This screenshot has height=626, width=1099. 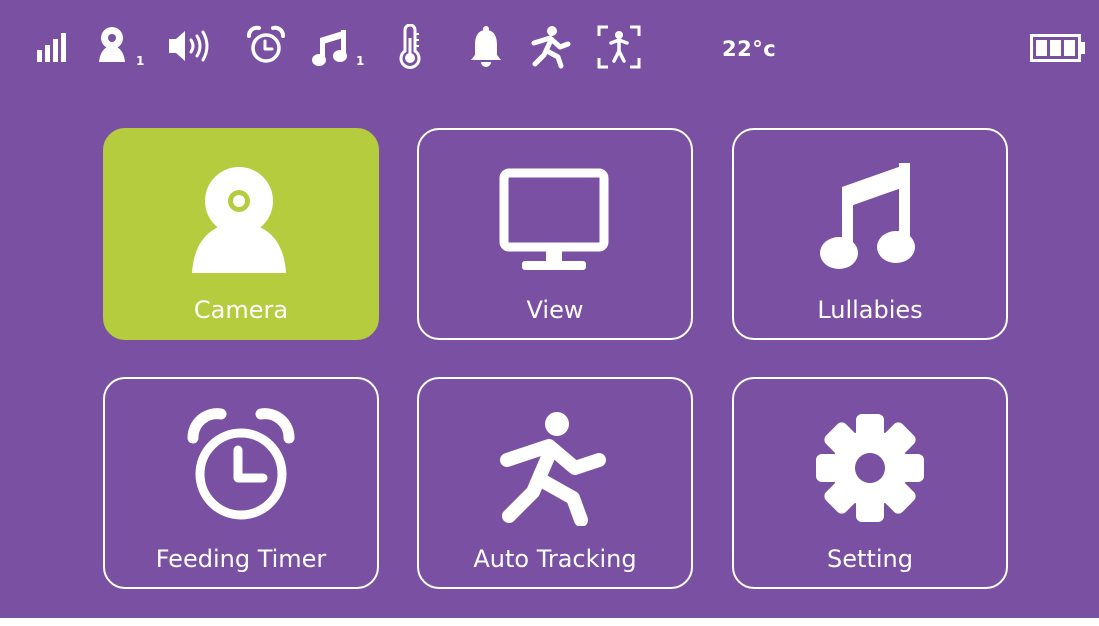 I want to click on battery-full-icon, so click(x=1058, y=57).